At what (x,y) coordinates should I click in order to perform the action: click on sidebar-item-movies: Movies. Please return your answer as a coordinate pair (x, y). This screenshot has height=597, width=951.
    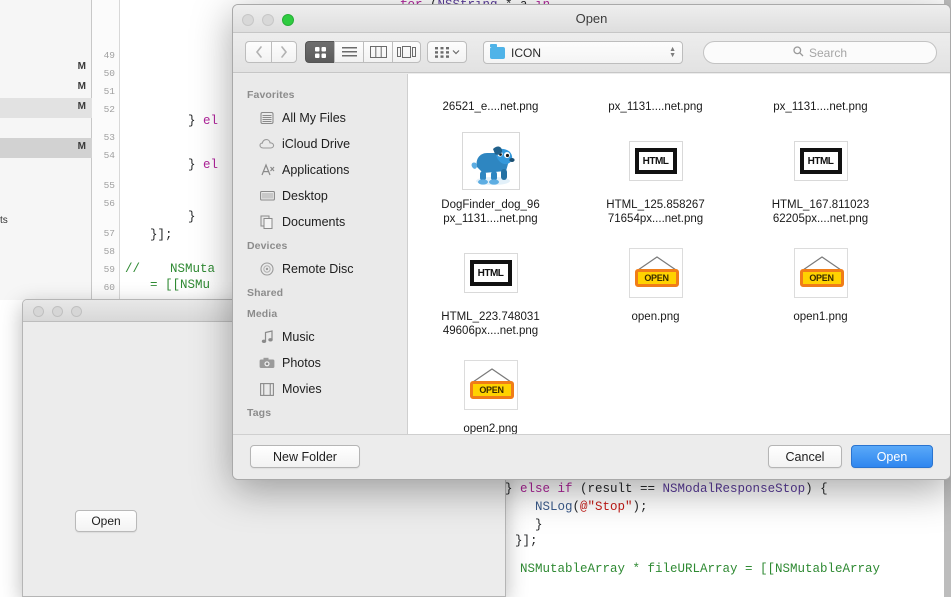
    Looking at the image, I should click on (320, 389).